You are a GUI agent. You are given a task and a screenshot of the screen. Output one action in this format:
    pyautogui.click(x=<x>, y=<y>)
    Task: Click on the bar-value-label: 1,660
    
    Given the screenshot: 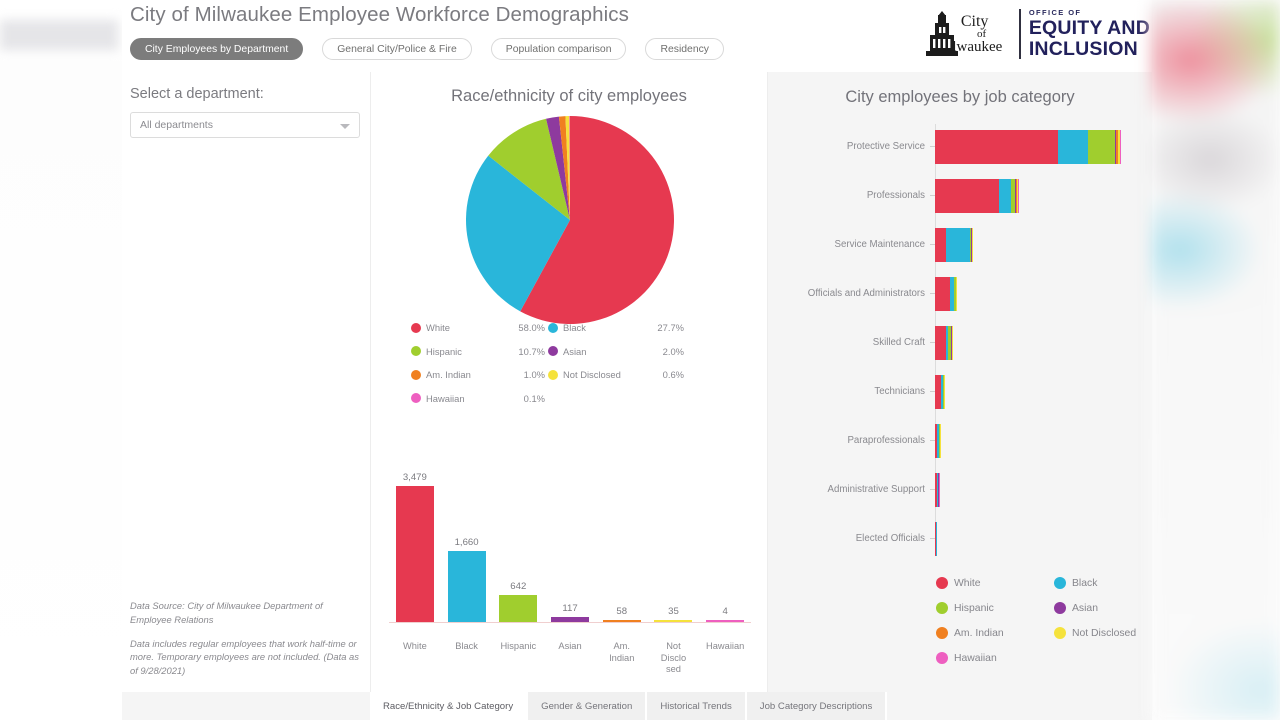 What is the action you would take?
    pyautogui.click(x=466, y=543)
    